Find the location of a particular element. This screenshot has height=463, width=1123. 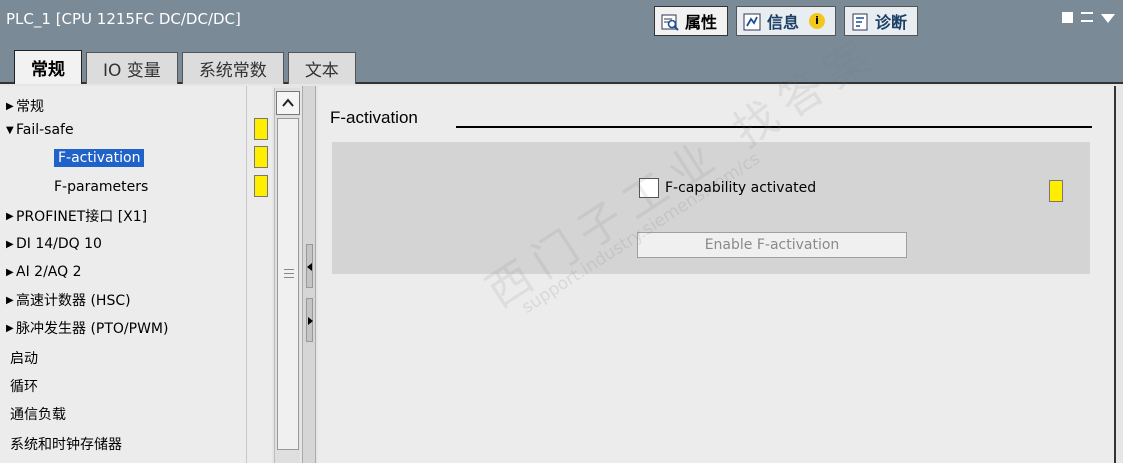

section-title: F-activation is located at coordinates (374, 117).